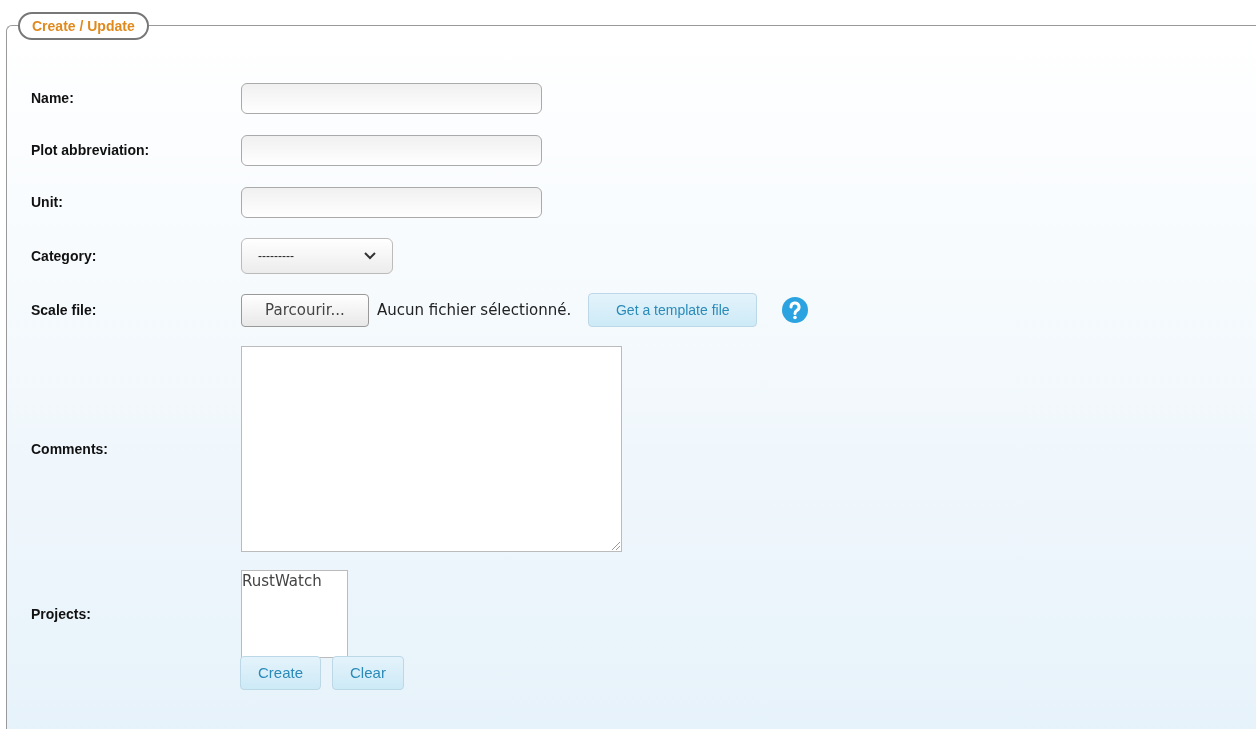  Describe the element at coordinates (70, 449) in the screenshot. I see `field-label: Comments:` at that location.